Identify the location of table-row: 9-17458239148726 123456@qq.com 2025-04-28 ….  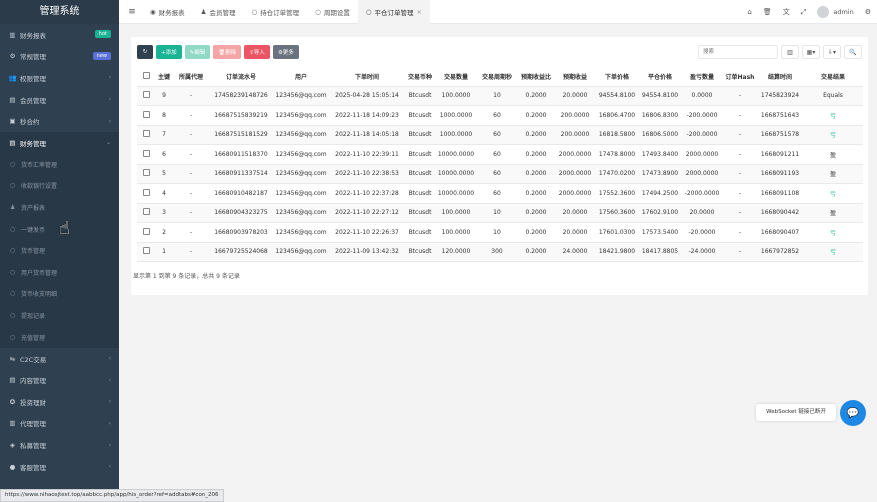
(500, 96).